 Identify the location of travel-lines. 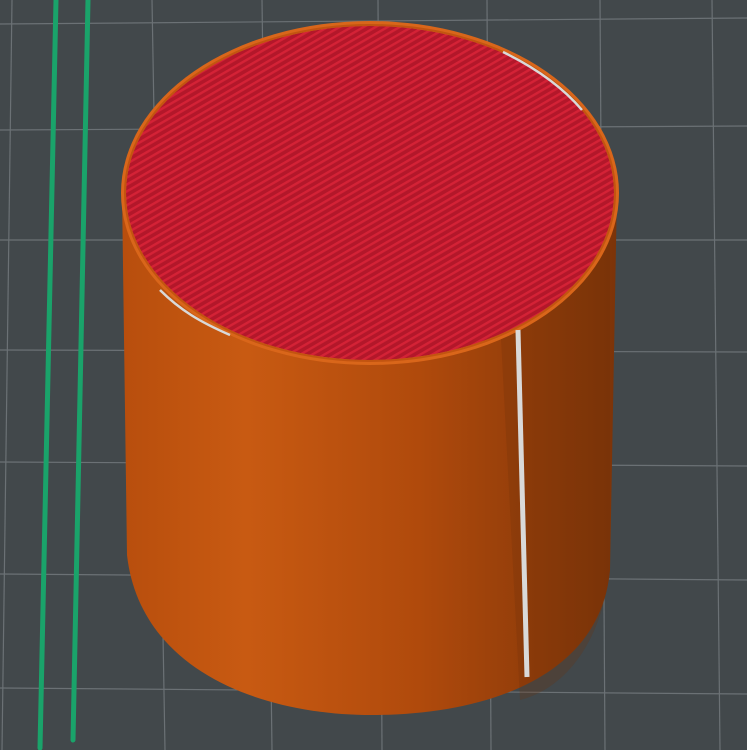
(64, 375).